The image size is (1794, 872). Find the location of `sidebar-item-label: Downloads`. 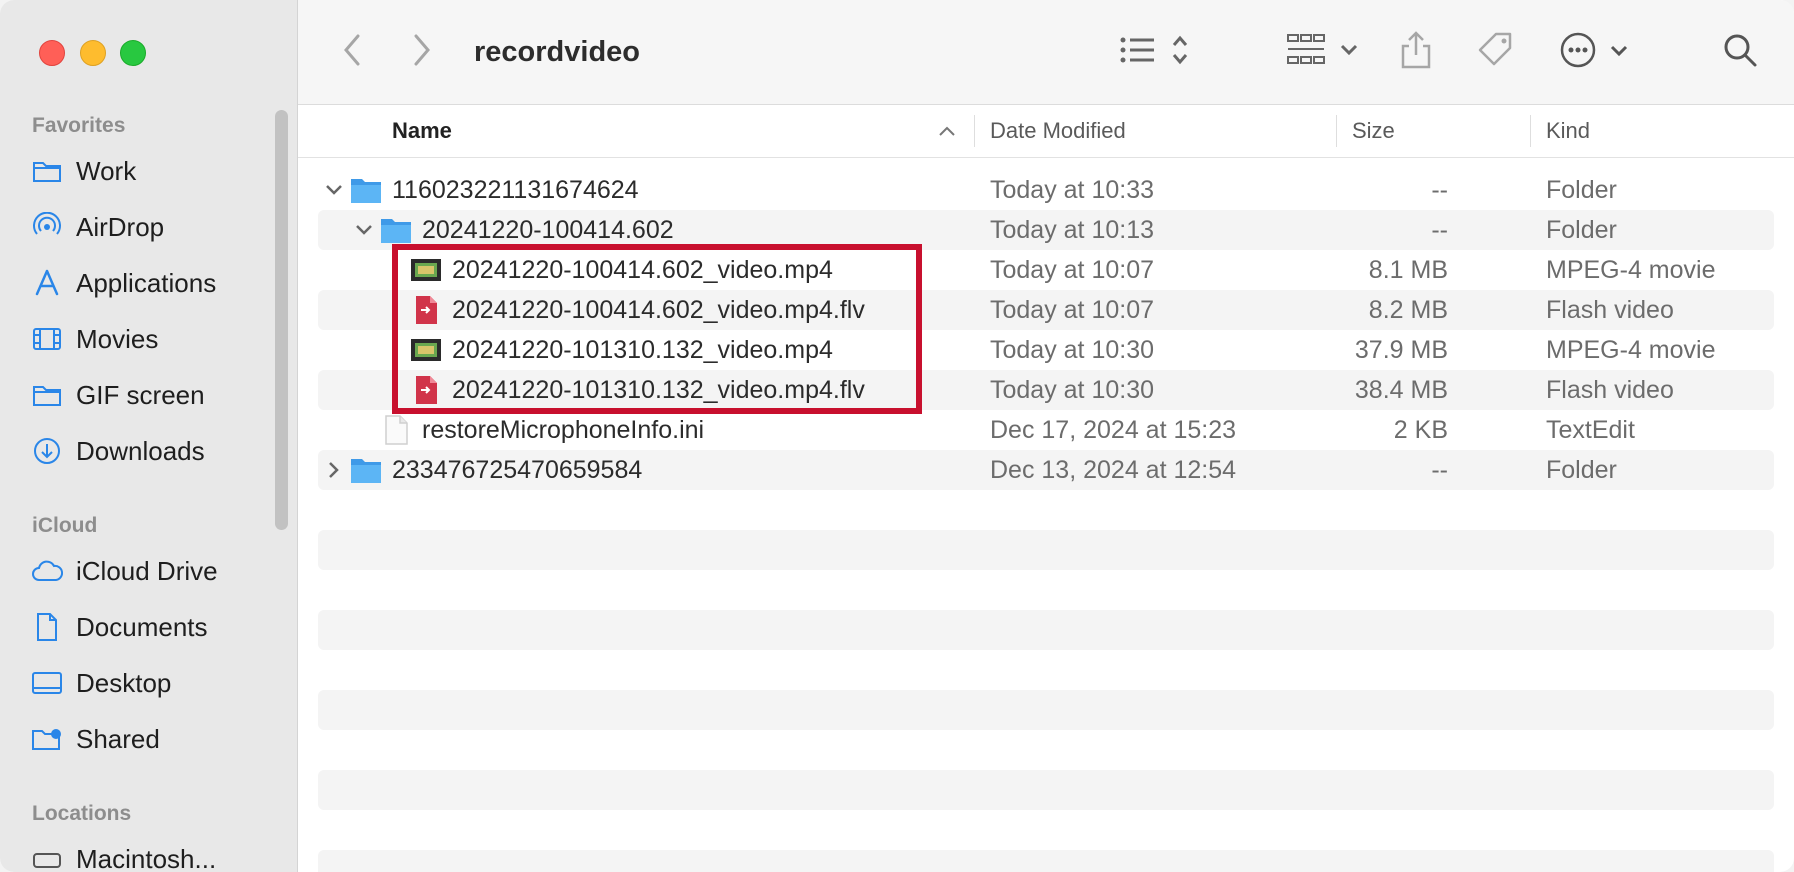

sidebar-item-label: Downloads is located at coordinates (140, 450).